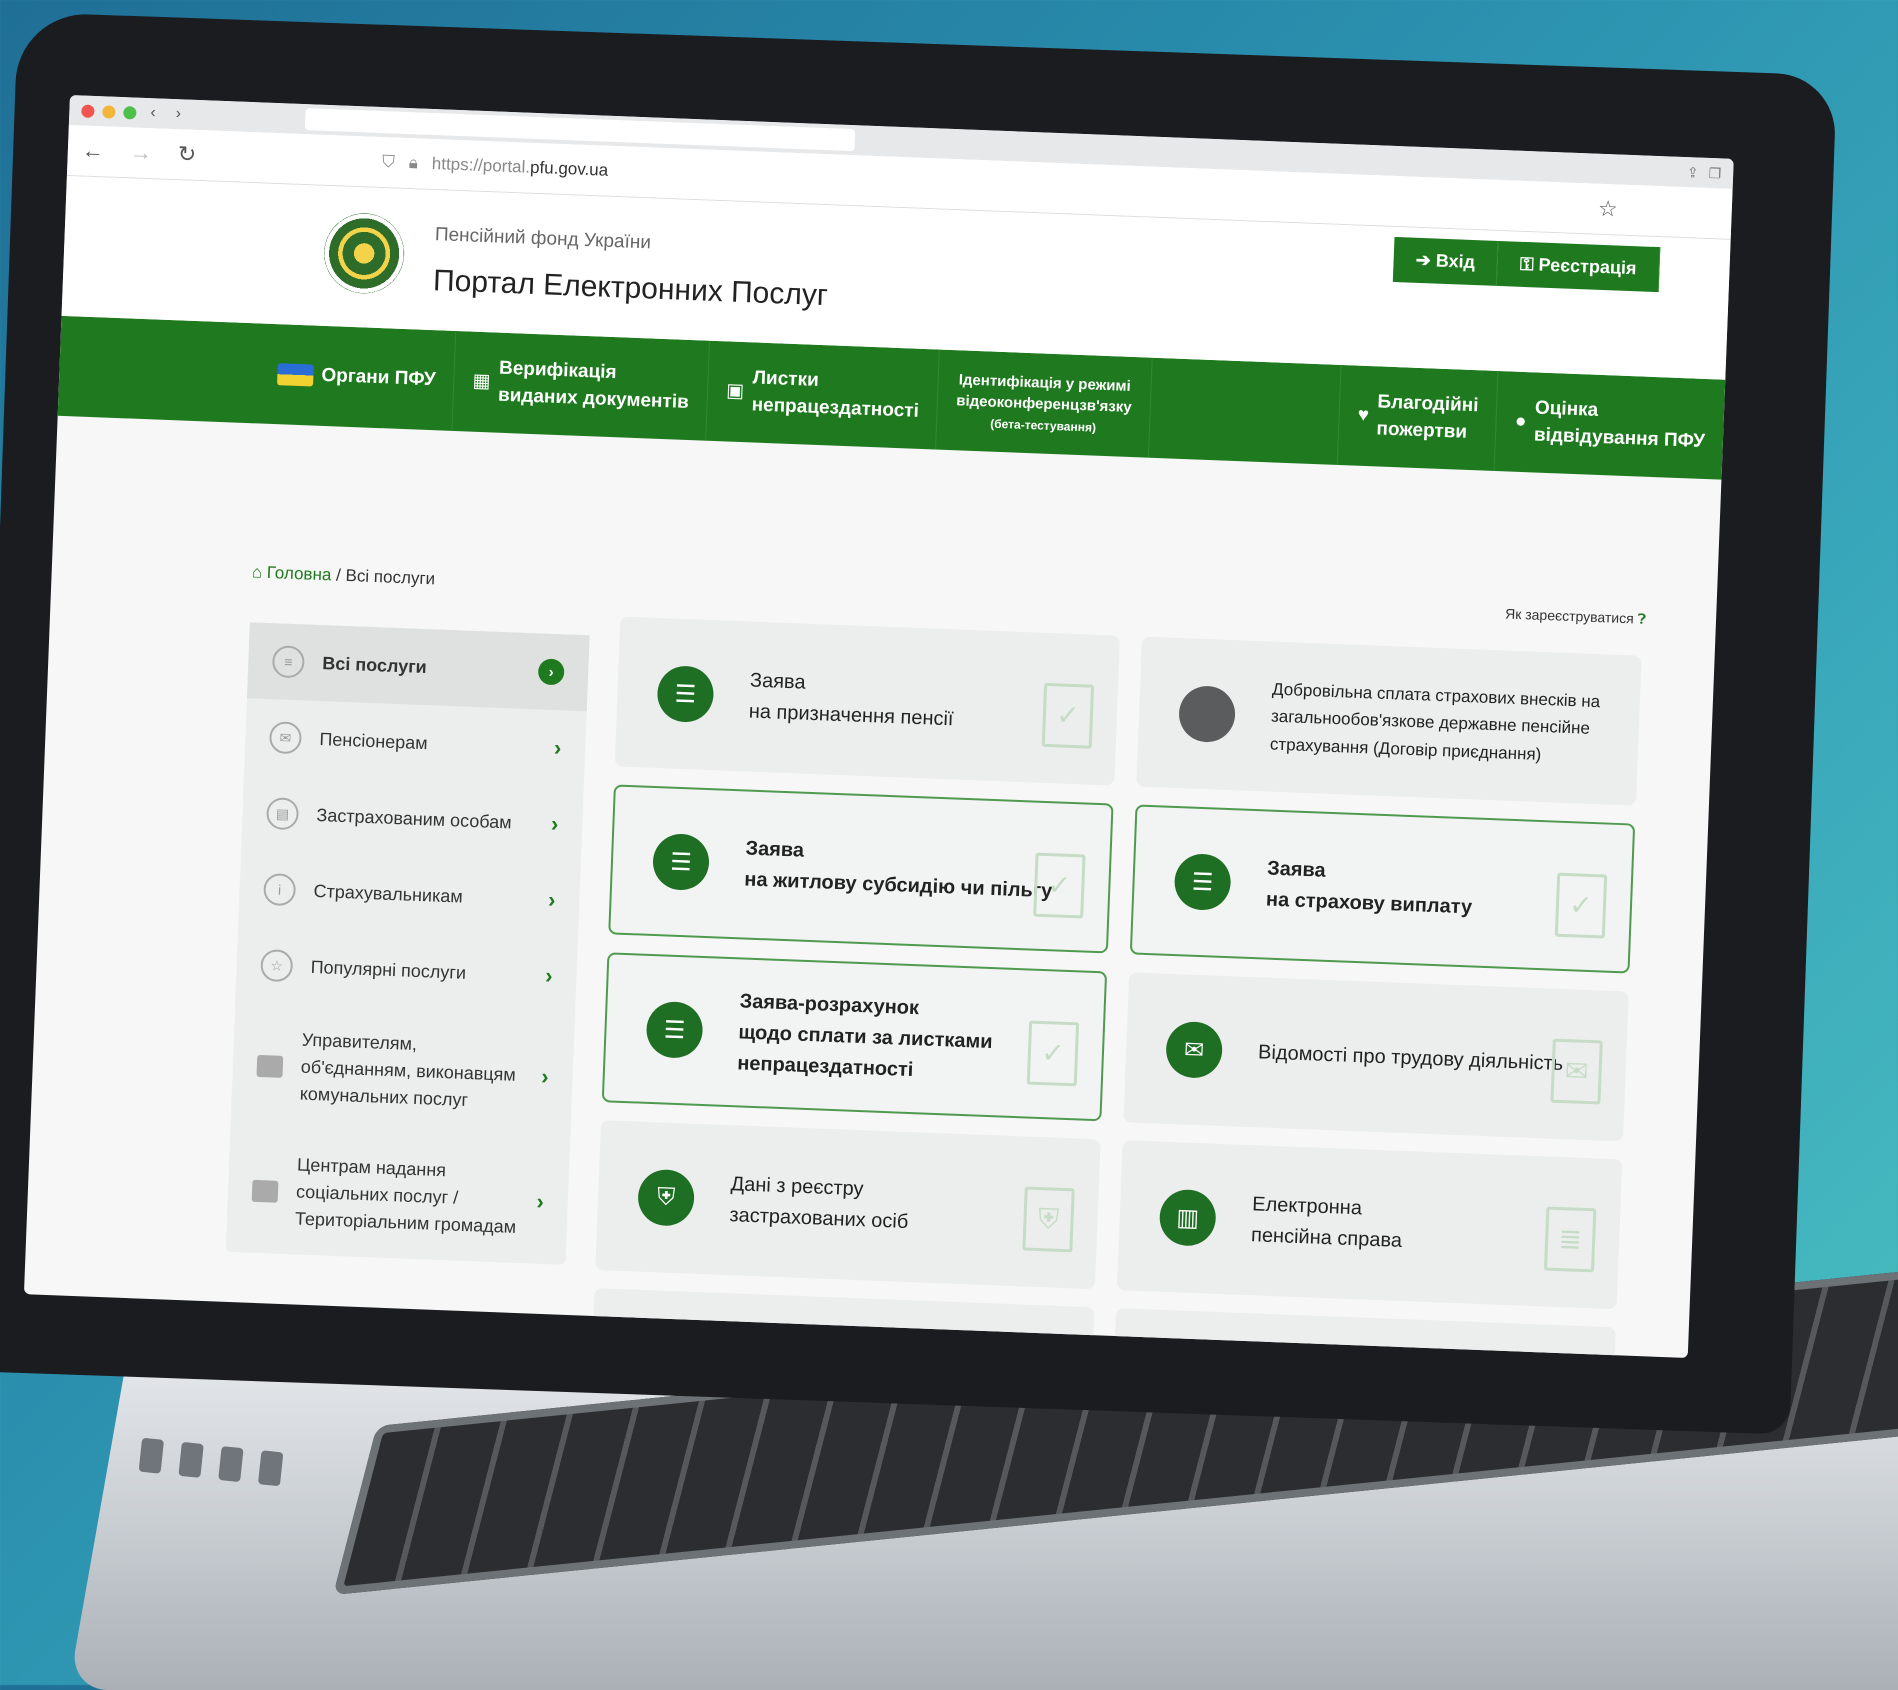 The height and width of the screenshot is (1690, 1898). Describe the element at coordinates (1048, 1219) in the screenshot. I see `shield-watermark-icon: ⛨` at that location.